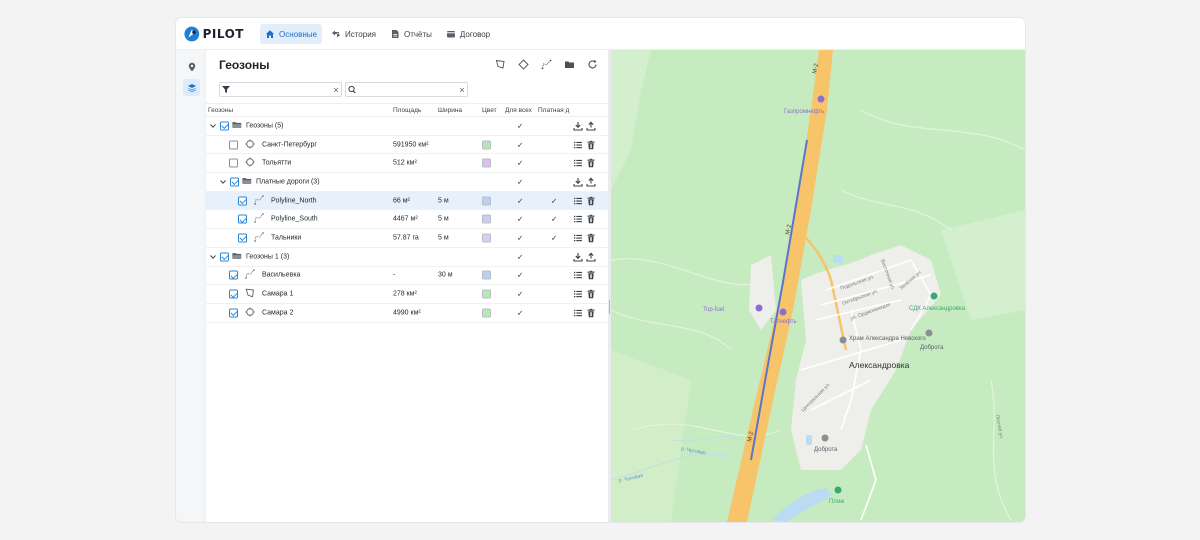  Describe the element at coordinates (294, 219) in the screenshot. I see `zone-name: Polyline_South` at that location.